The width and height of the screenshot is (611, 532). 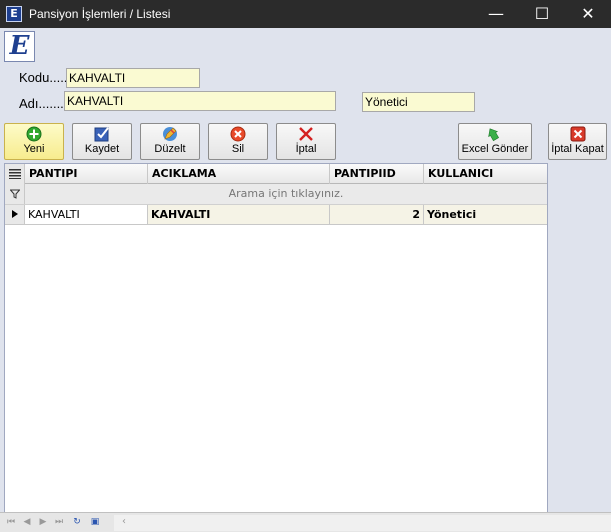 What do you see at coordinates (239, 214) in the screenshot?
I see `cell-aciklama: KAHVALTI` at bounding box center [239, 214].